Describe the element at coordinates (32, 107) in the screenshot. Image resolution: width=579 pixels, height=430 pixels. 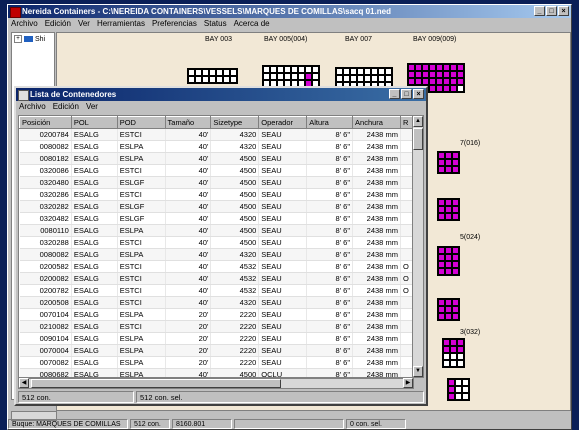
I see `list-menu-archivo: Archivo` at that location.